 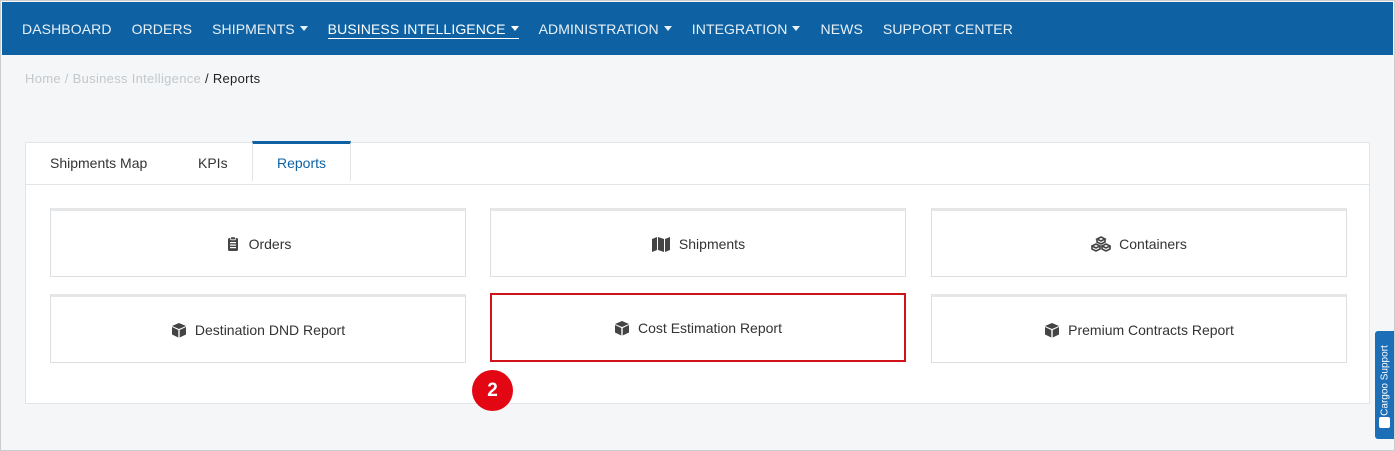 I want to click on report-destination-dnd-label: Destination DND Report, so click(x=270, y=329).